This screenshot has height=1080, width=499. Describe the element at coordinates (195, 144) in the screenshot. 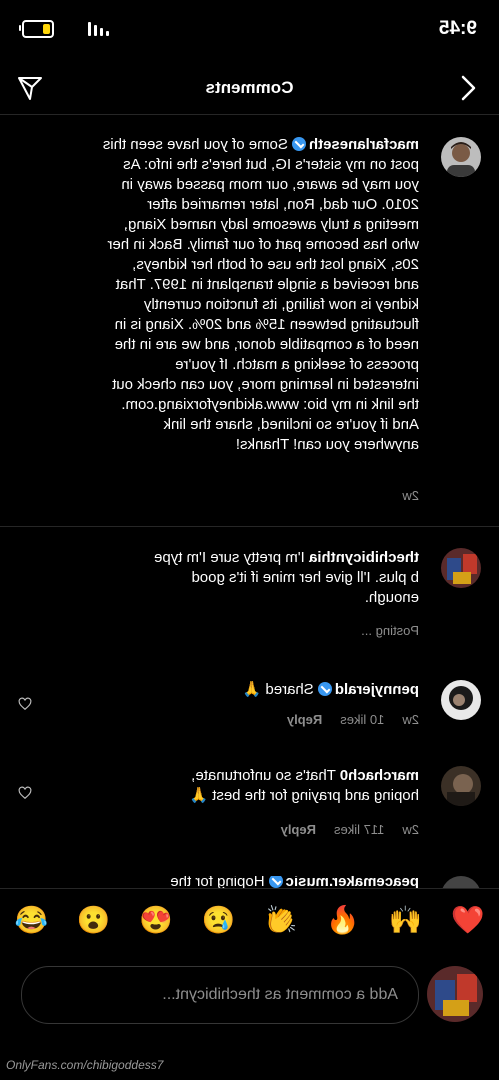

I see `comment-line: Some of you have seen this` at that location.